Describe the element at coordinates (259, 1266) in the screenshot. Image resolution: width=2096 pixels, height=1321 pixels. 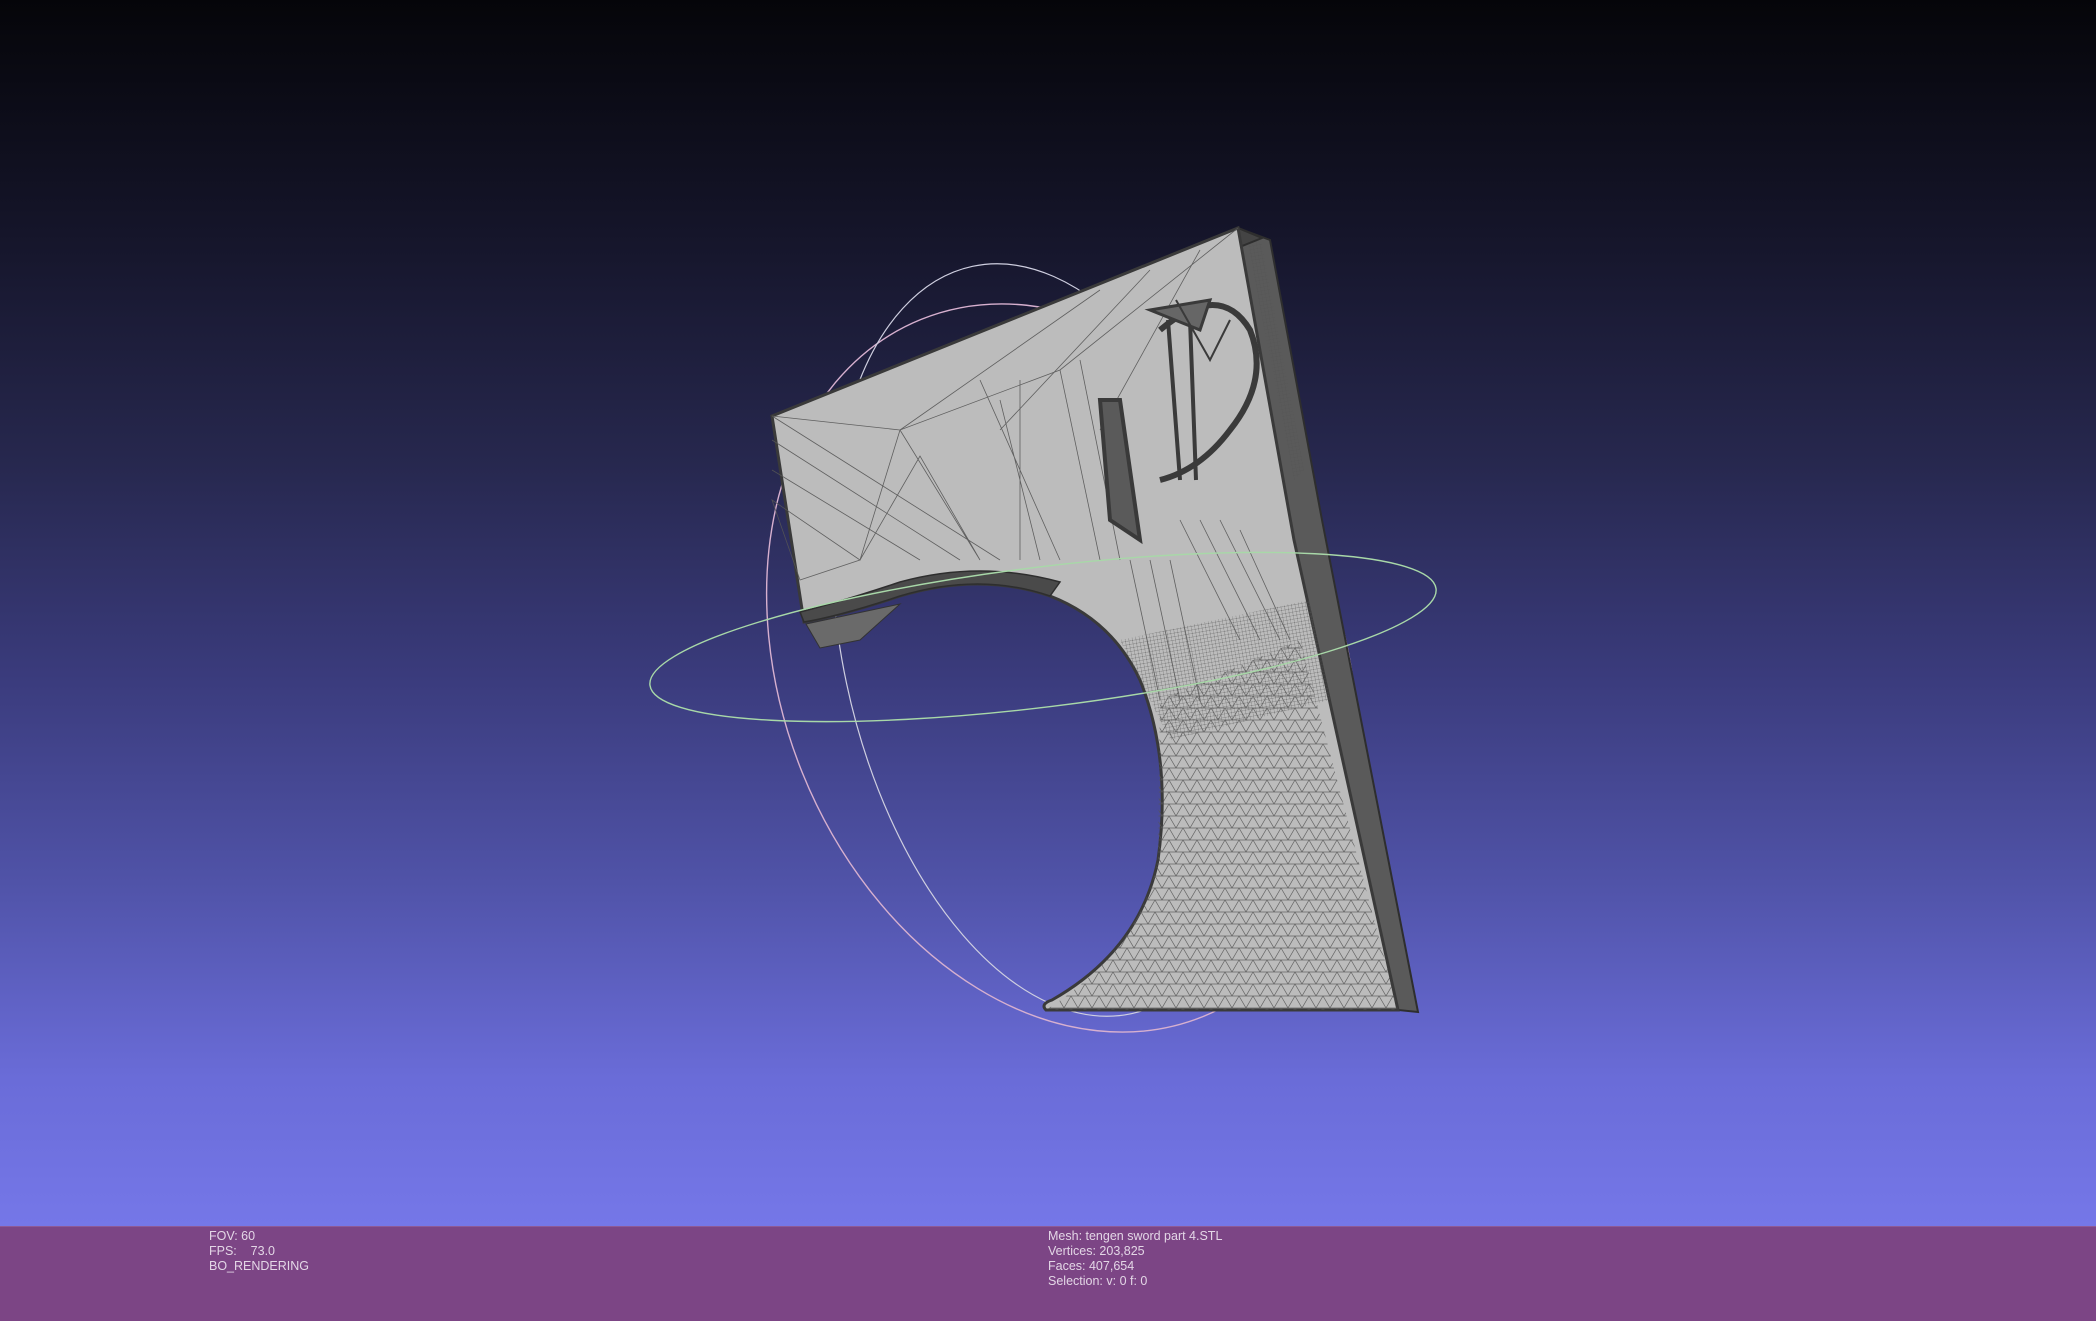
I see `render-mode-readout: BO_RENDERING` at that location.